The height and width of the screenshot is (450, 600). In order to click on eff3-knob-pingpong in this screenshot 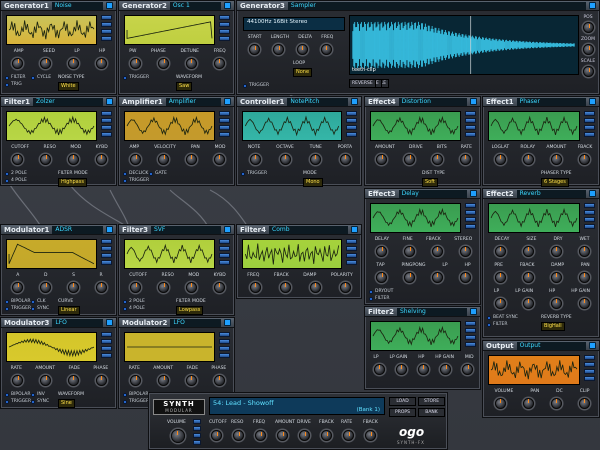, I will do `click(410, 277)`.